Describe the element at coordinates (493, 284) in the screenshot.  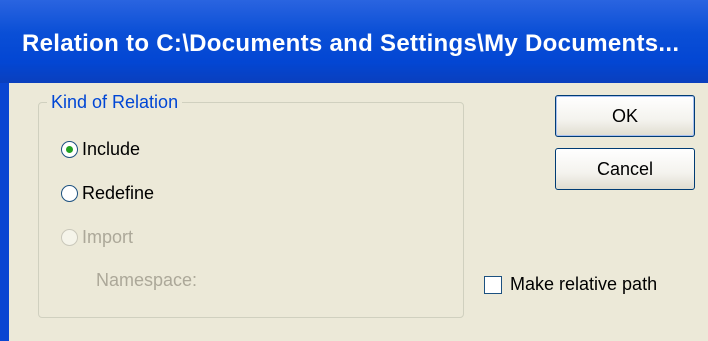
I see `checkbox-unchecked-icon` at that location.